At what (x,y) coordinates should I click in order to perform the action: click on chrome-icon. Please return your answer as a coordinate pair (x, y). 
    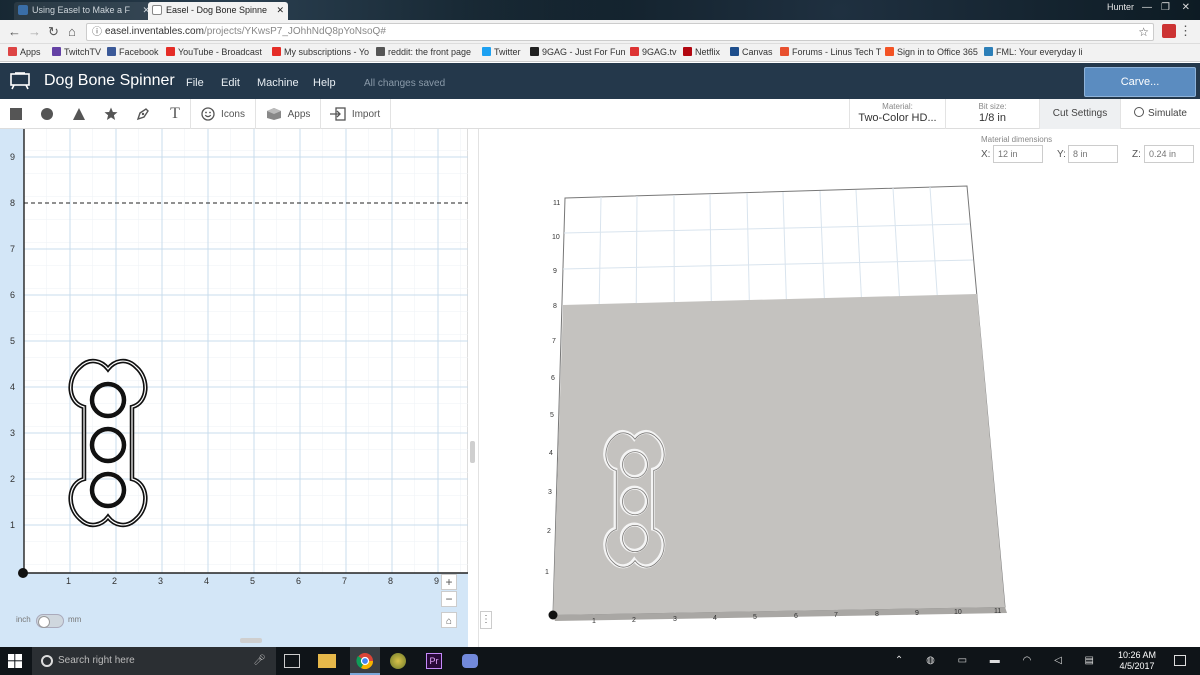
    Looking at the image, I should click on (365, 661).